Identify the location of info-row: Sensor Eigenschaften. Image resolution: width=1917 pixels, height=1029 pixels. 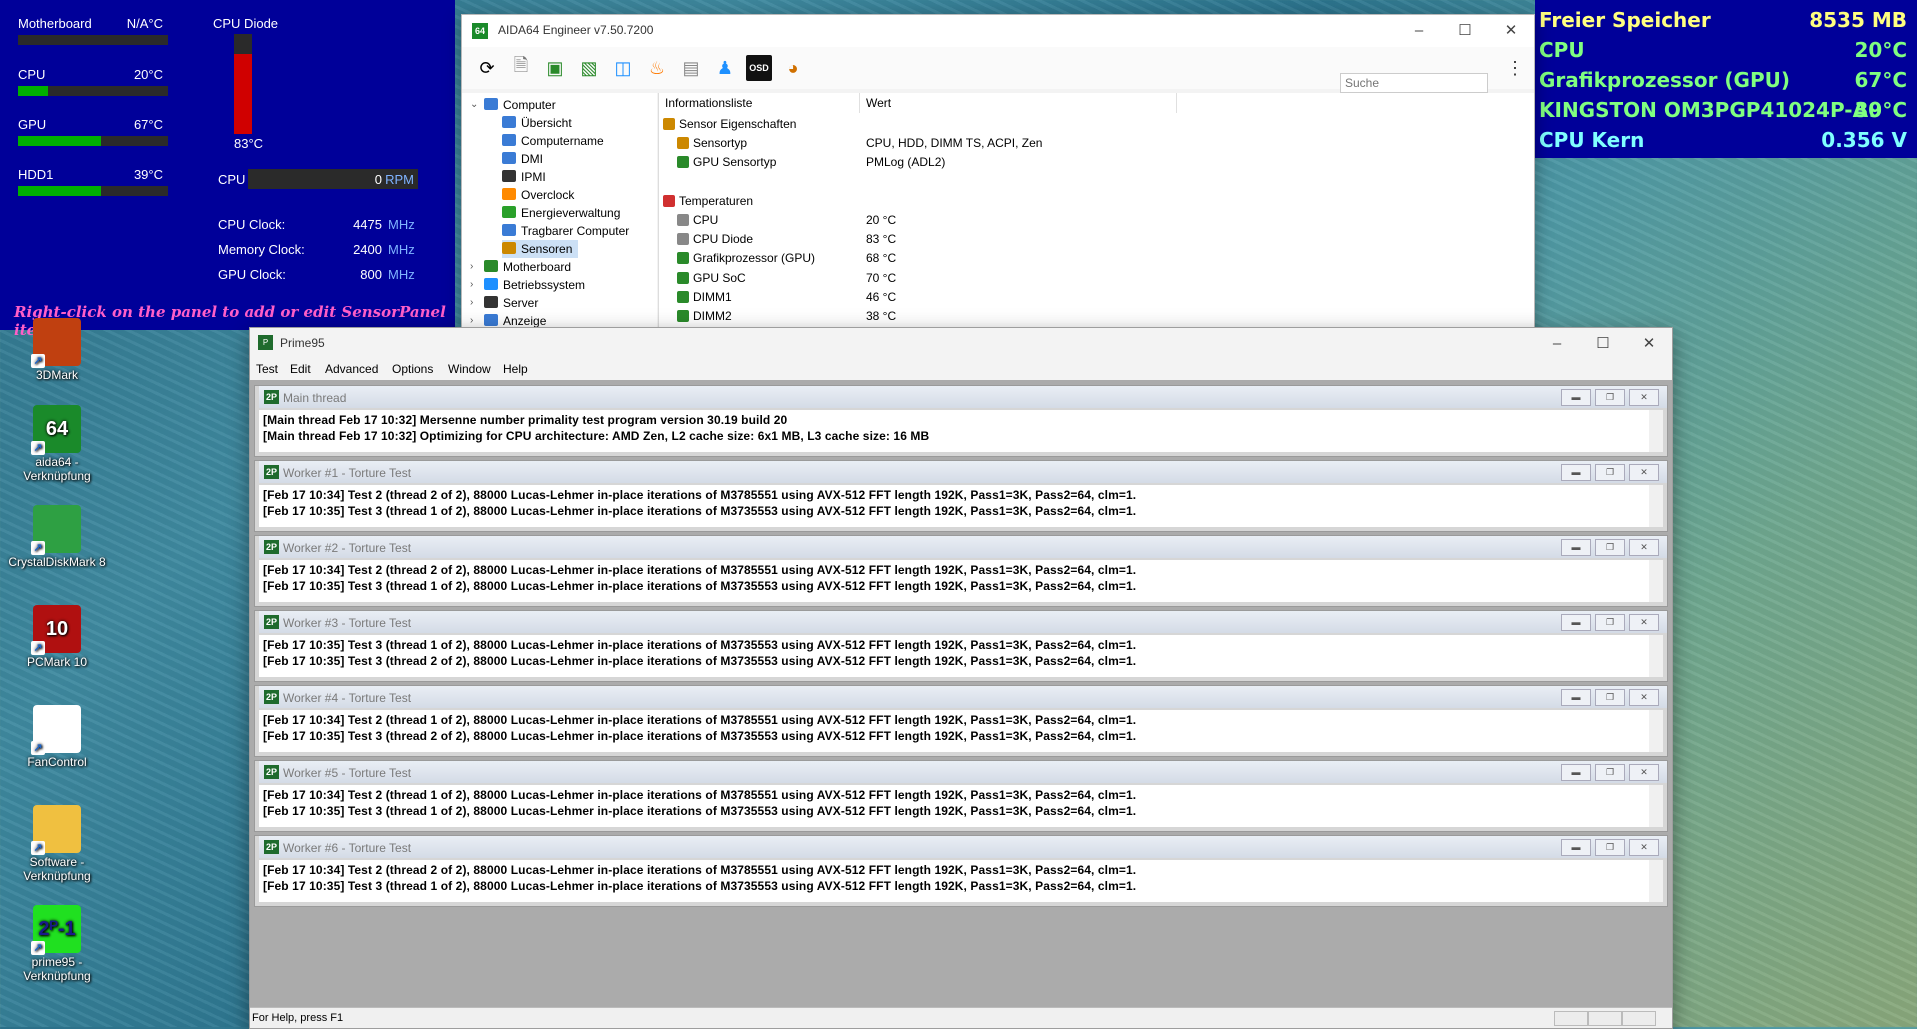
(729, 124).